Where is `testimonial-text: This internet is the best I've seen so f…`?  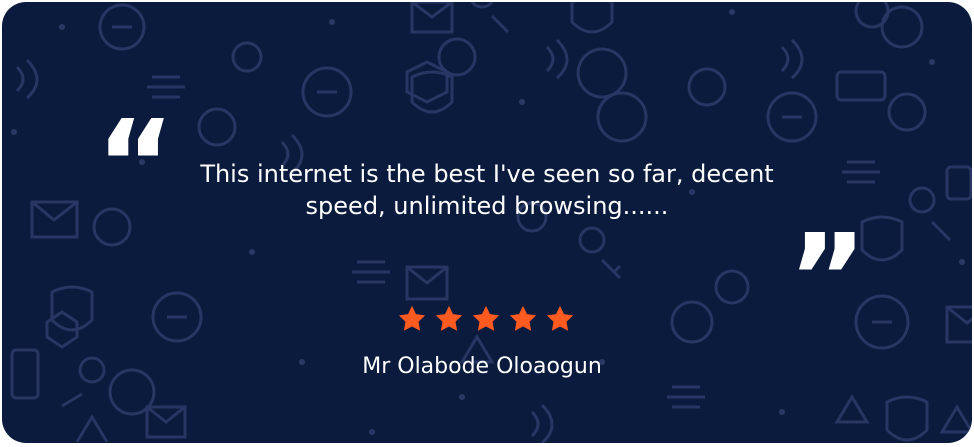
testimonial-text: This internet is the best I've seen so f… is located at coordinates (487, 190).